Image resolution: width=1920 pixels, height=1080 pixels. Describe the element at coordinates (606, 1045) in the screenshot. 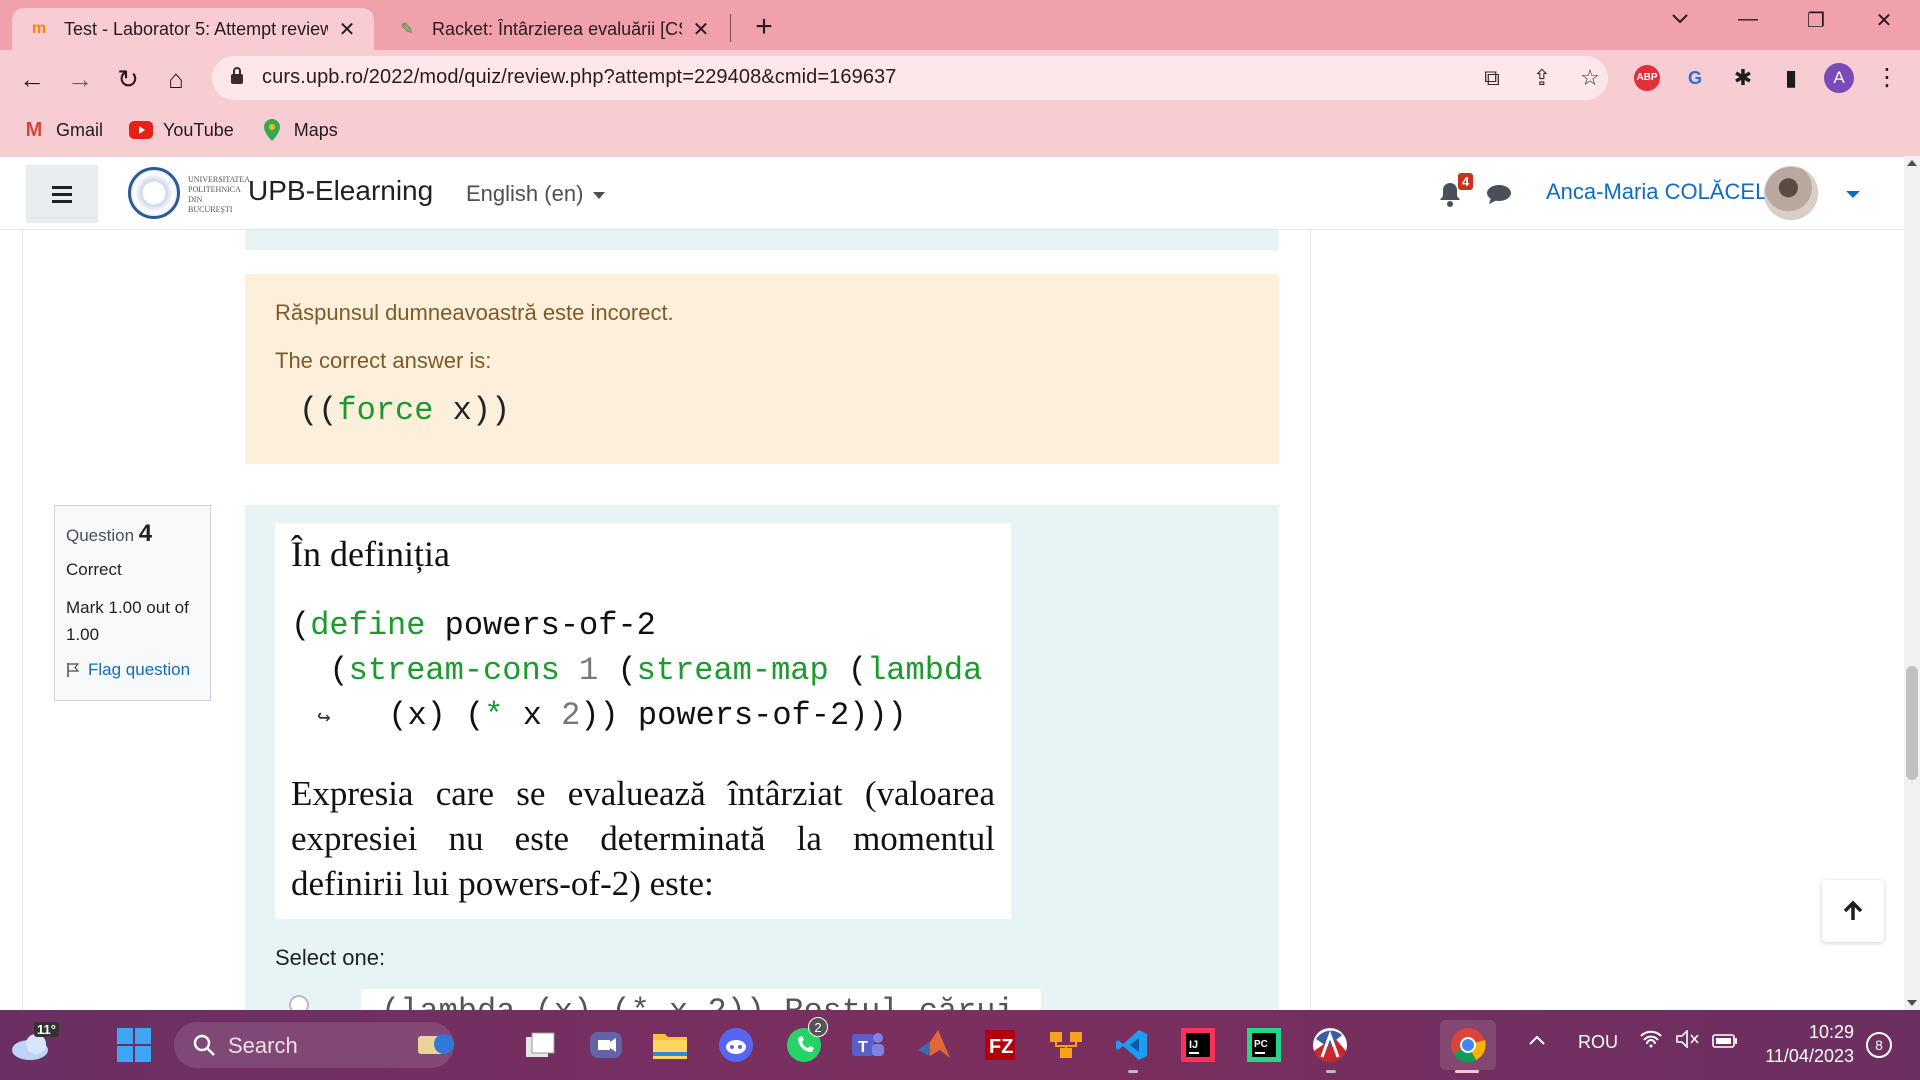

I see `teams-meet-icon` at that location.